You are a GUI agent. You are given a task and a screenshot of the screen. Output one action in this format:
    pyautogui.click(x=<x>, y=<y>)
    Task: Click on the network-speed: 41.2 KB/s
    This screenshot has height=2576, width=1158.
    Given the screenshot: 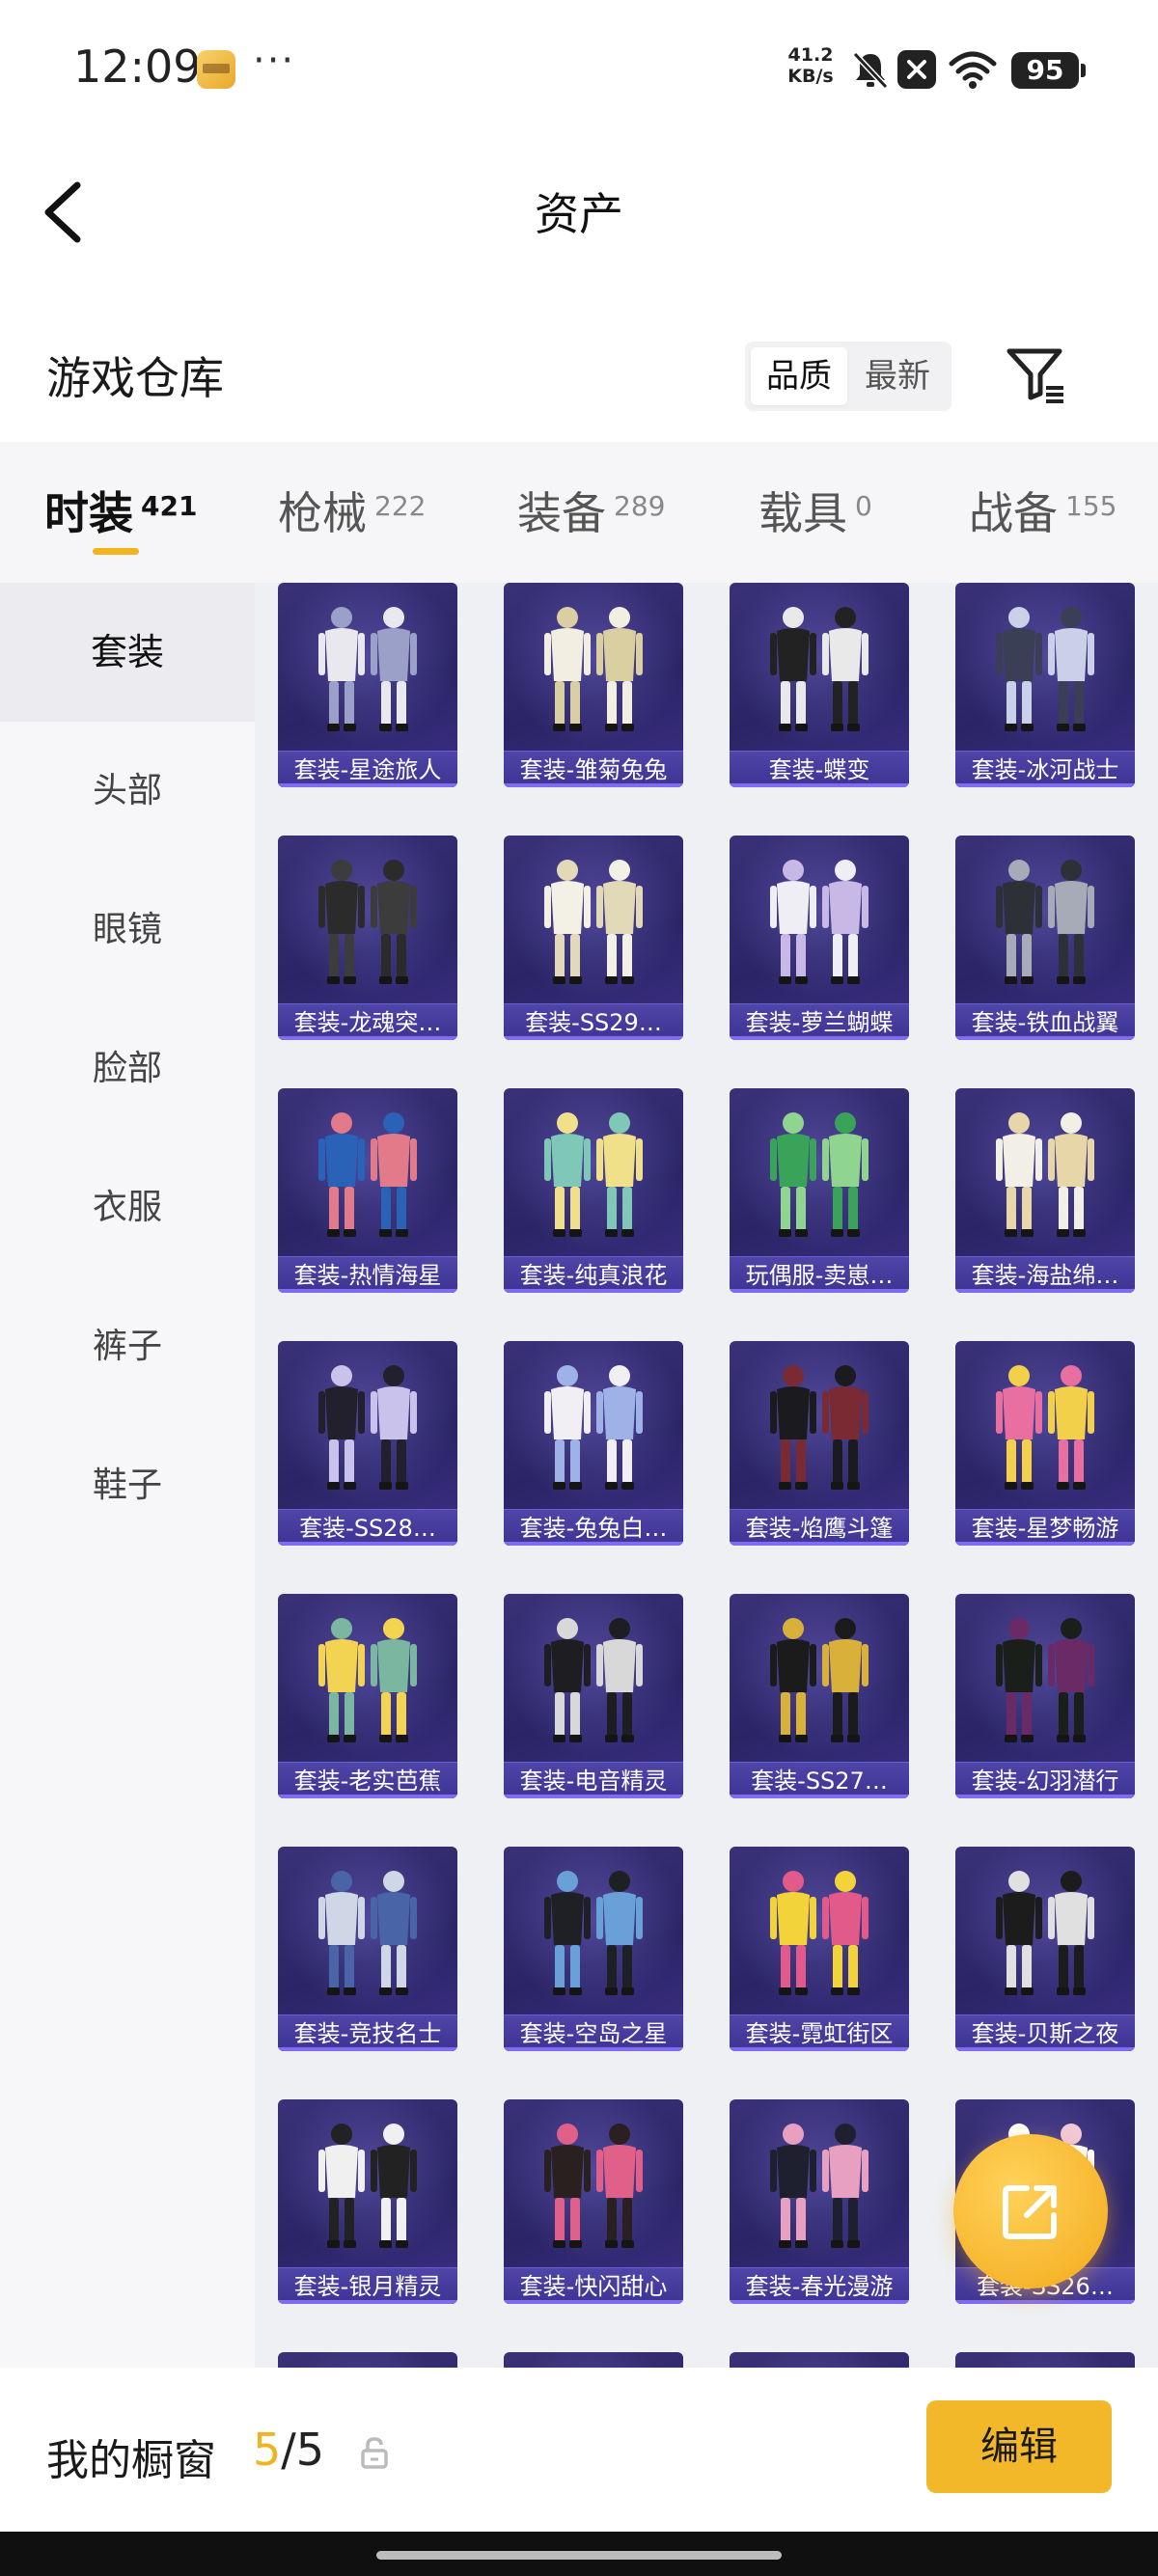 What is the action you would take?
    pyautogui.click(x=811, y=65)
    